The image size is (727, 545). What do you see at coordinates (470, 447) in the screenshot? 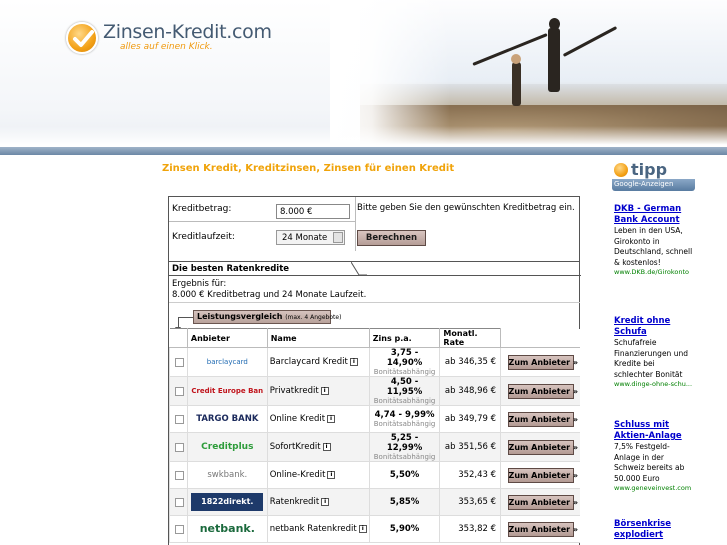
I see `monthly-rate: ab 351,56 €` at bounding box center [470, 447].